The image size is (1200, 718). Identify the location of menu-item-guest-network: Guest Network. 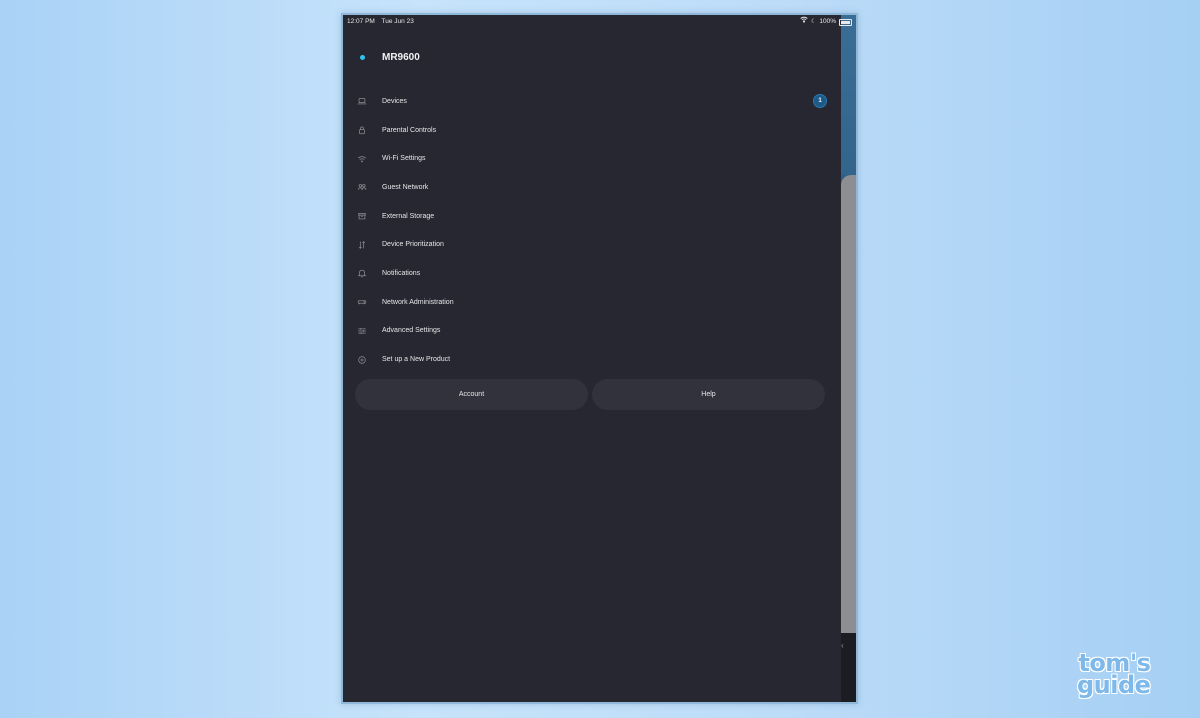
(592, 187).